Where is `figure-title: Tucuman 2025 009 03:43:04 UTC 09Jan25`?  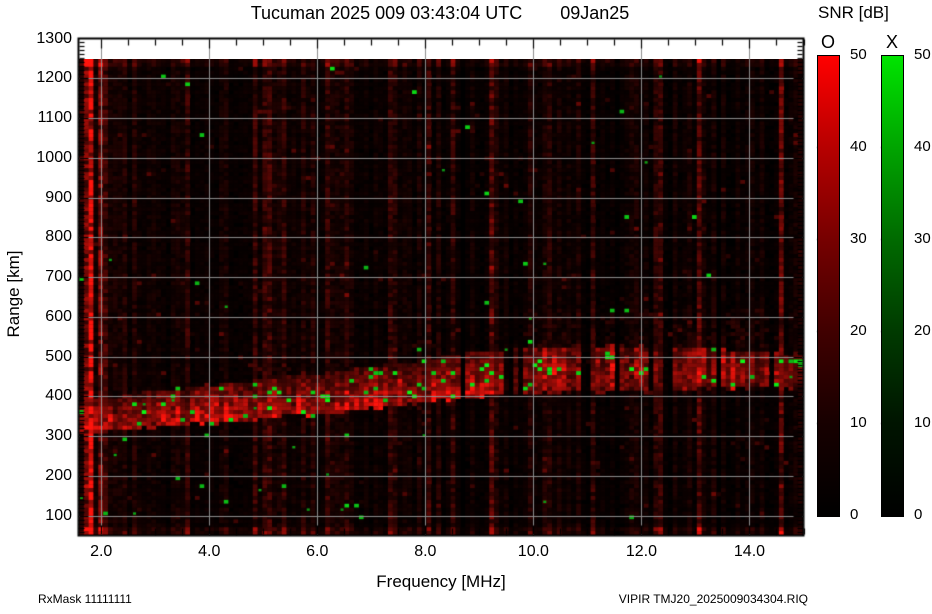 figure-title: Tucuman 2025 009 03:43:04 UTC 09Jan25 is located at coordinates (440, 13).